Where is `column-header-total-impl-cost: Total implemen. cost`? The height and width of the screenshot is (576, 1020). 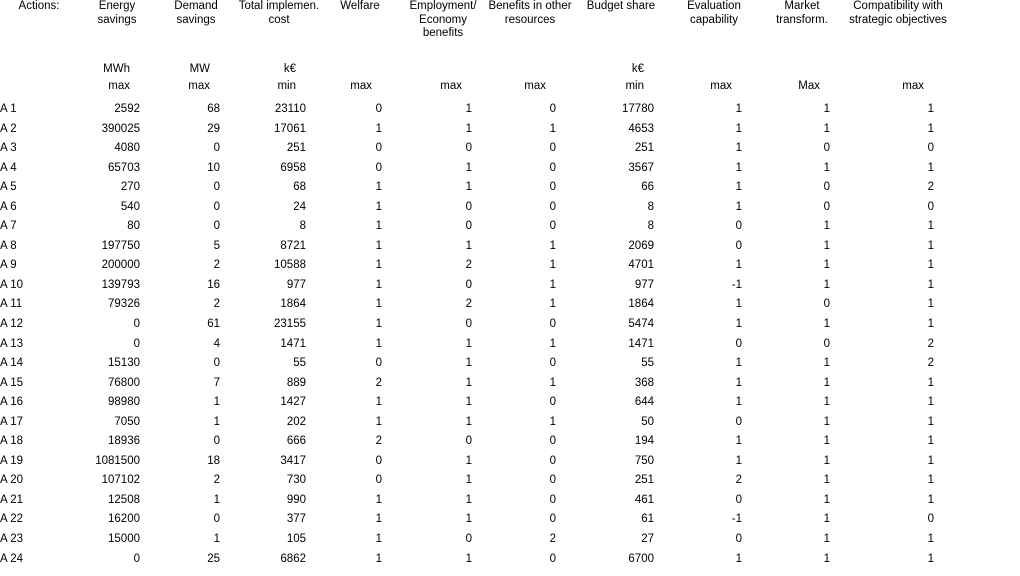 column-header-total-impl-cost: Total implemen. cost is located at coordinates (279, 13).